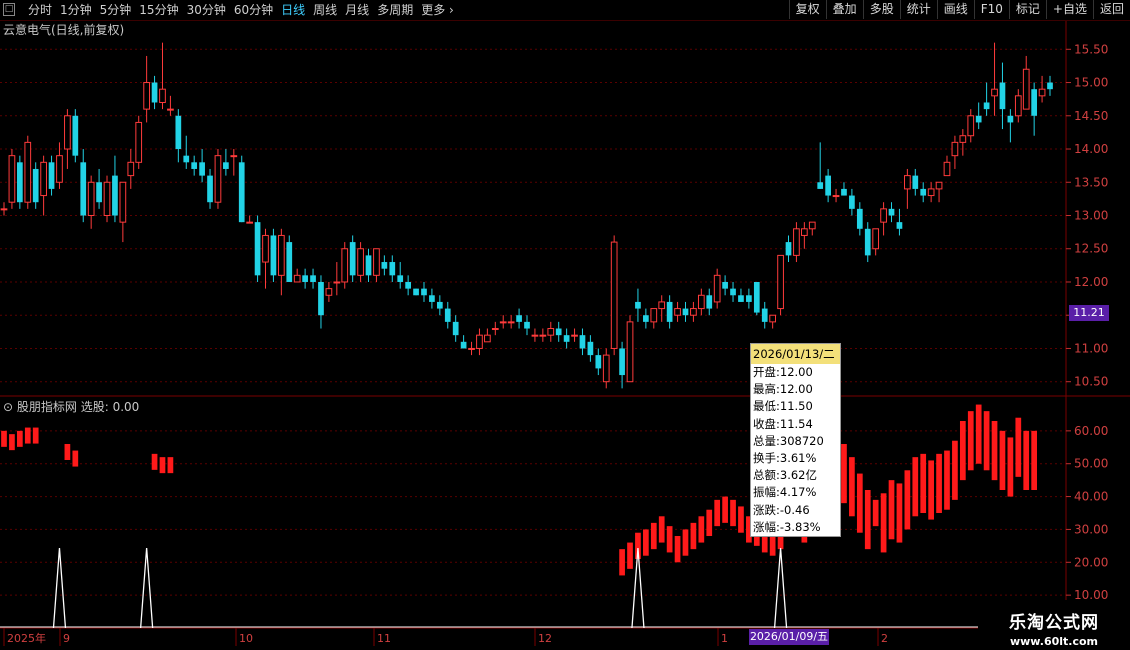  What do you see at coordinates (146, 588) in the screenshot?
I see `signal-spike` at bounding box center [146, 588].